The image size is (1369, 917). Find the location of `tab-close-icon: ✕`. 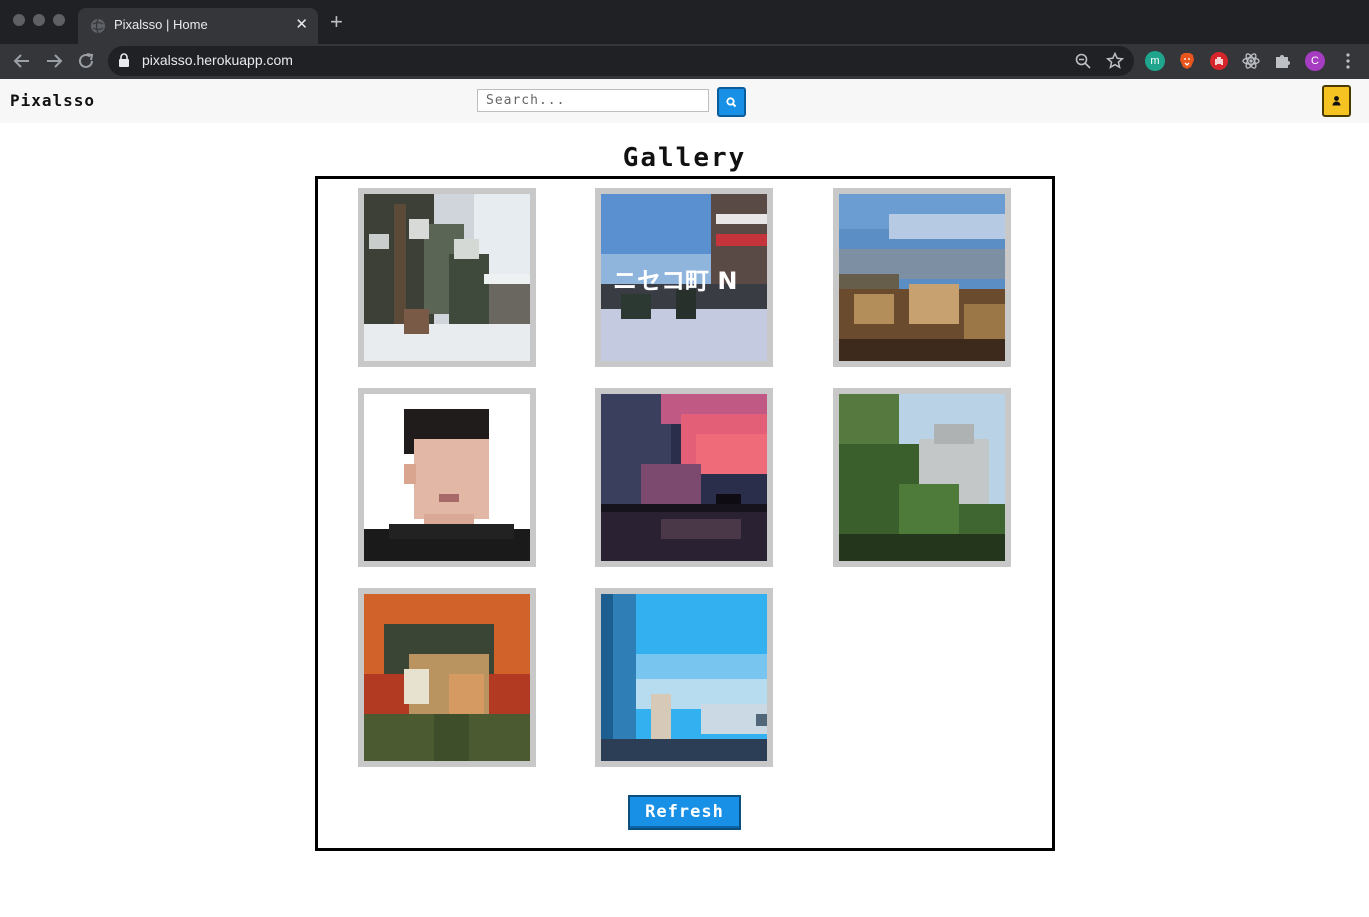

tab-close-icon: ✕ is located at coordinates (301, 24).